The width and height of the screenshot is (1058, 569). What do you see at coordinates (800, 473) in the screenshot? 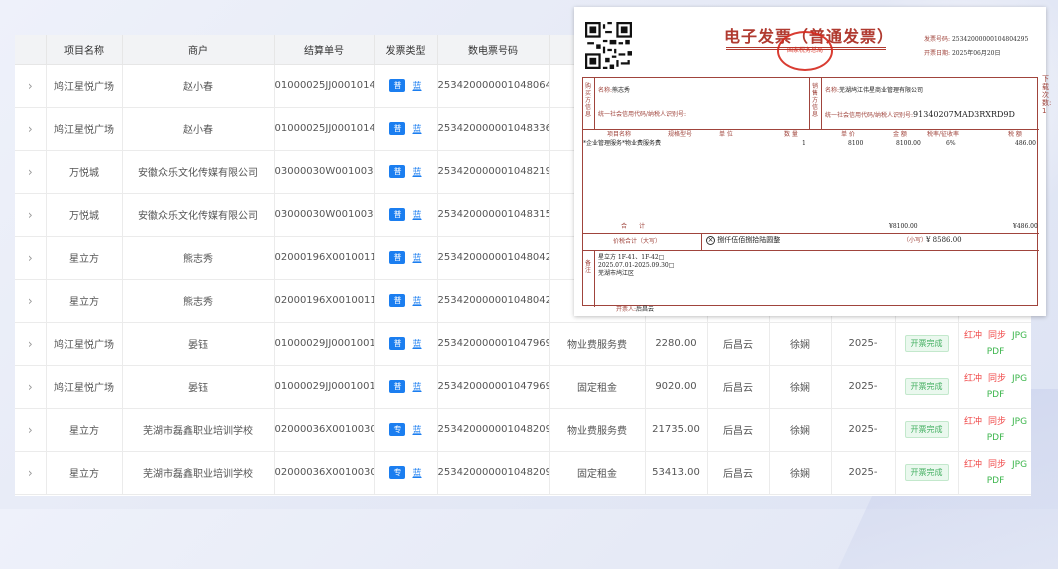
I see `reviewer: 徐娴` at bounding box center [800, 473].